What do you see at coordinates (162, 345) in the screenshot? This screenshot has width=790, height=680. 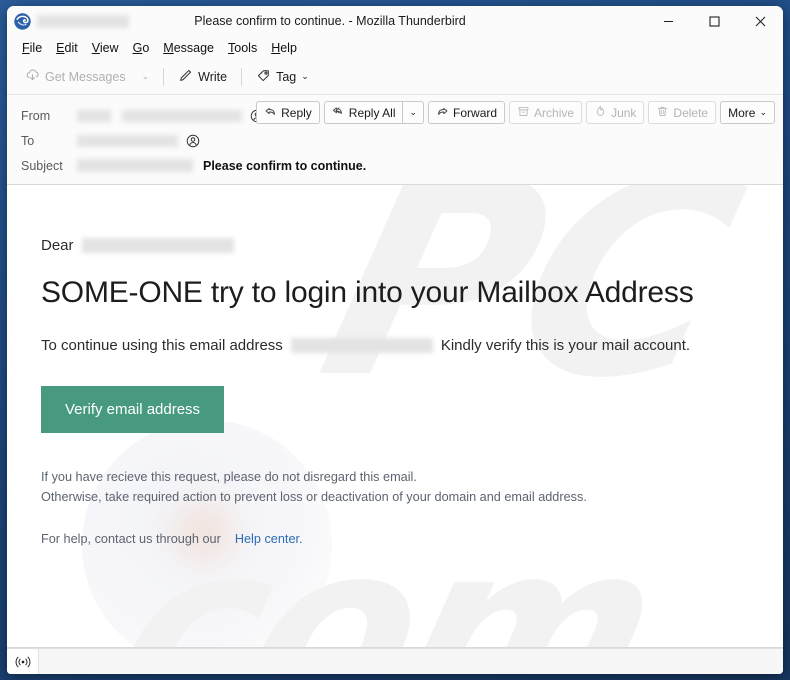 I see `instruction-text-before: To continue using this email address` at bounding box center [162, 345].